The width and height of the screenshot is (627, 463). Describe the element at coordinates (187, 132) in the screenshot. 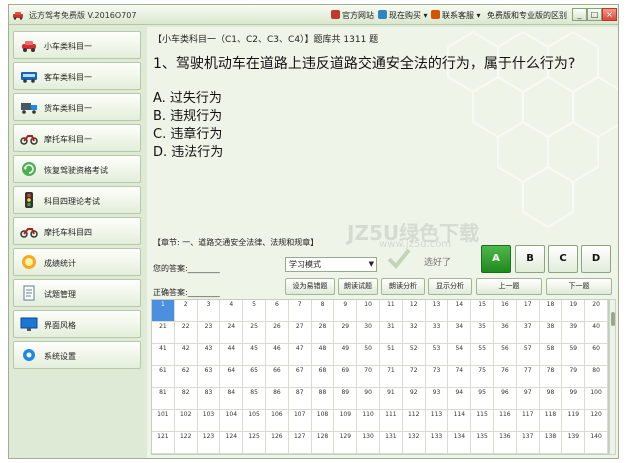

I see `option-c: C. 违章行为` at that location.